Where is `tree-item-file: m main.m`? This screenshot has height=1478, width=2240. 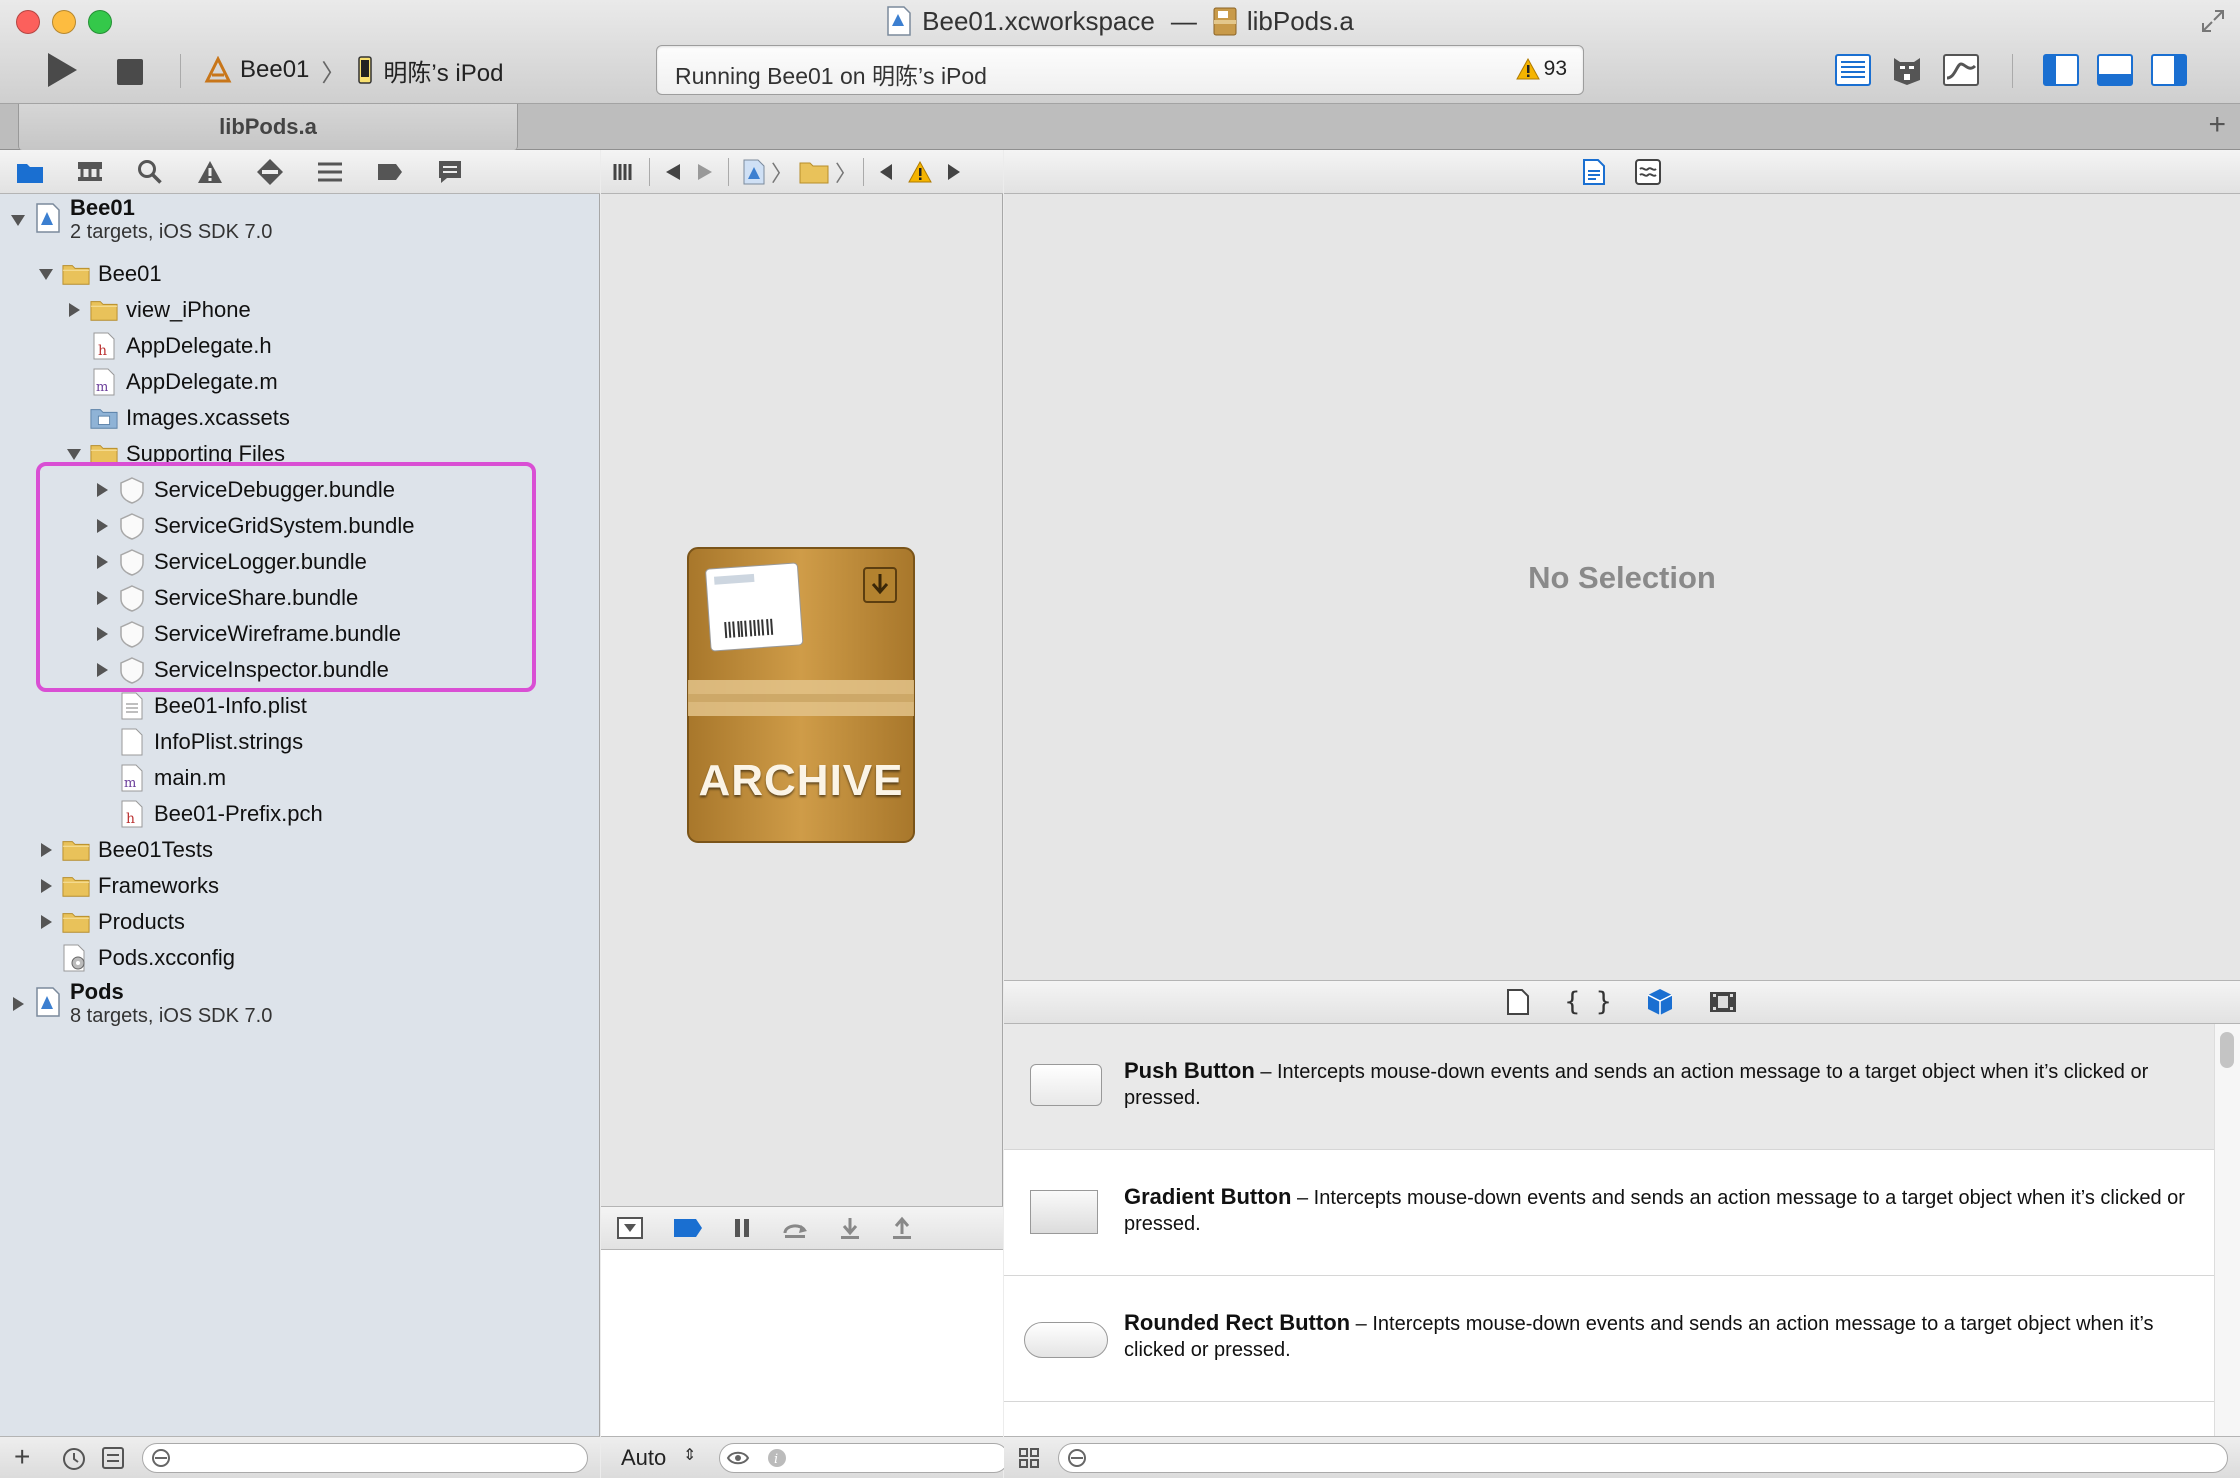 tree-item-file: m main.m is located at coordinates (172, 778).